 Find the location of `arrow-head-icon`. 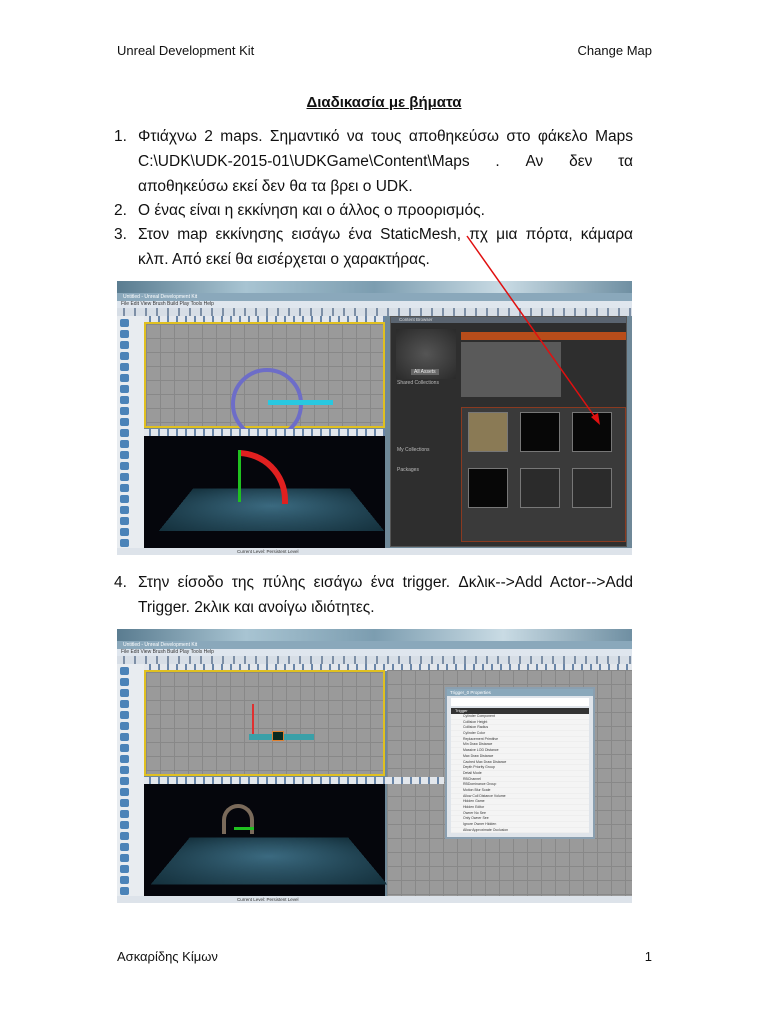

arrow-head-icon is located at coordinates (595, 419).